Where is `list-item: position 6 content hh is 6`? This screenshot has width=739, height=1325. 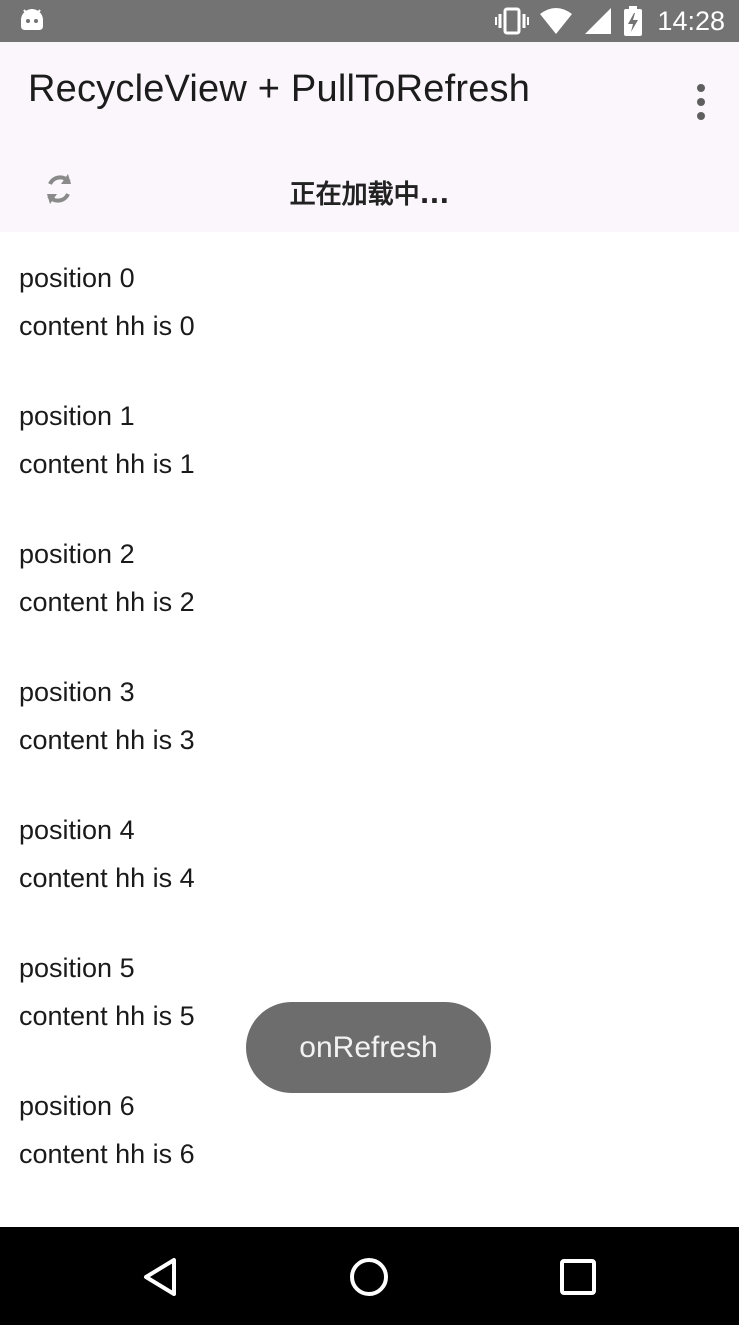 list-item: position 6 content hh is 6 is located at coordinates (269, 1130).